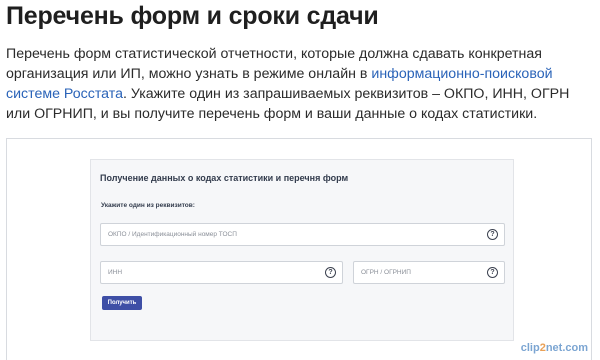 The width and height of the screenshot is (600, 360). I want to click on page-title: Перечень форм и сроки сдачи, so click(192, 16).